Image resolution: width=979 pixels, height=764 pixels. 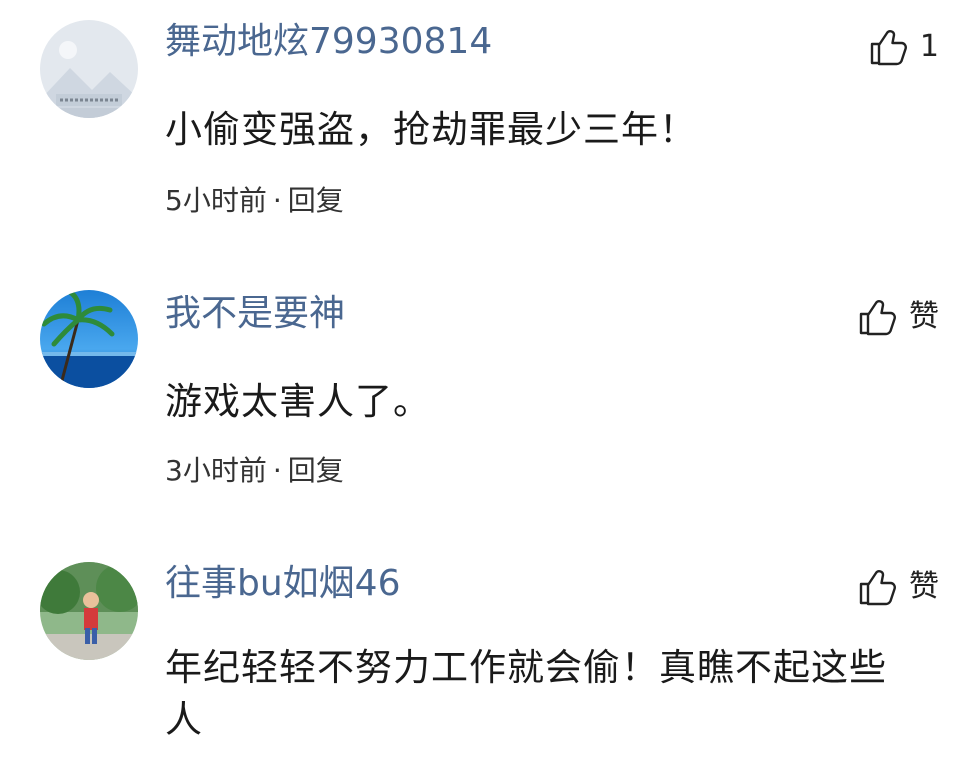 What do you see at coordinates (924, 586) in the screenshot?
I see `like-count: 赞` at bounding box center [924, 586].